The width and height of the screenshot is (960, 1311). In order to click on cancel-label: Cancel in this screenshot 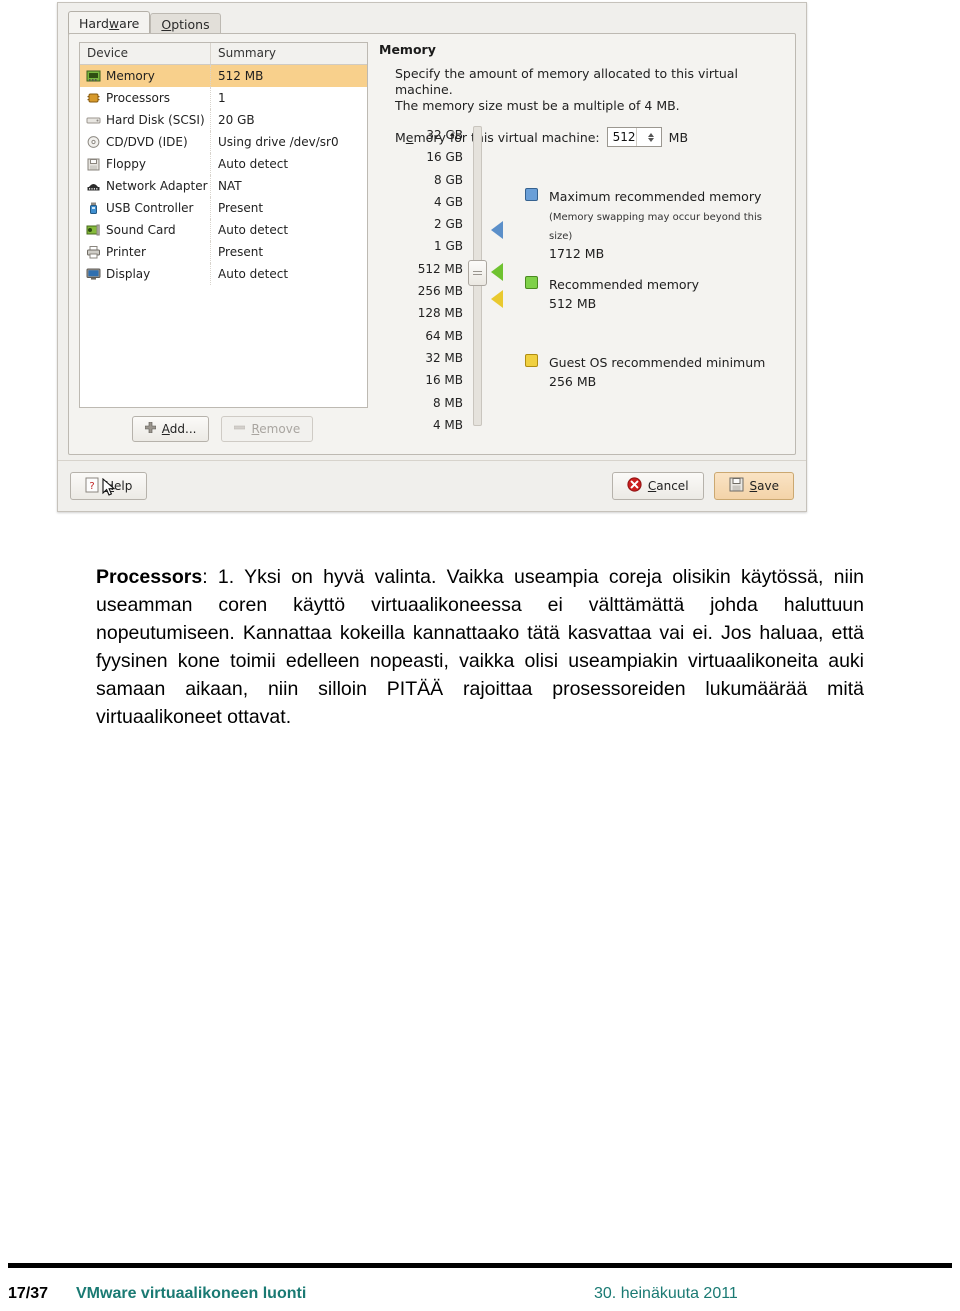, I will do `click(668, 486)`.